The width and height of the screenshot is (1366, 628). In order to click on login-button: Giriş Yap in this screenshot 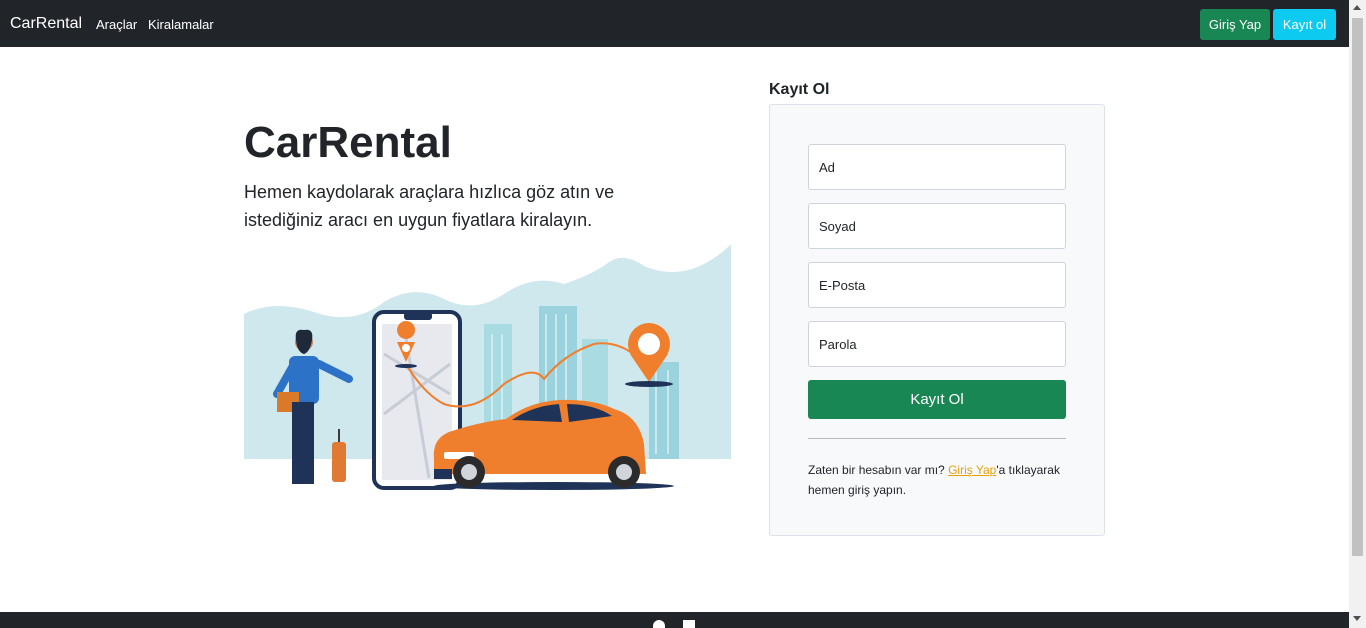, I will do `click(1235, 24)`.